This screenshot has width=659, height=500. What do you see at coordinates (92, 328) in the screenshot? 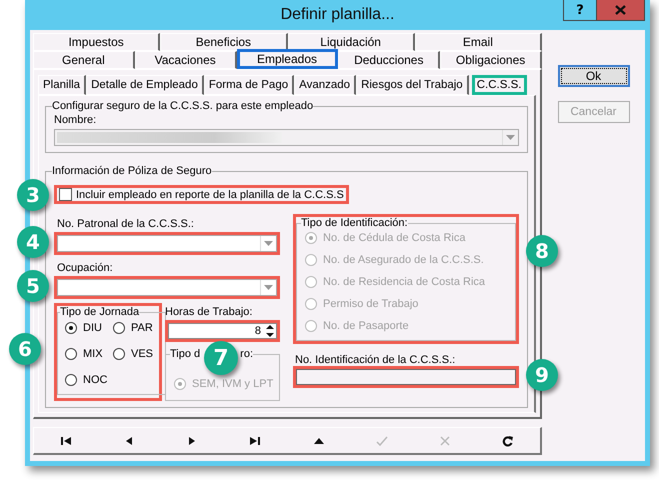
I see `radio-label: DIU` at bounding box center [92, 328].